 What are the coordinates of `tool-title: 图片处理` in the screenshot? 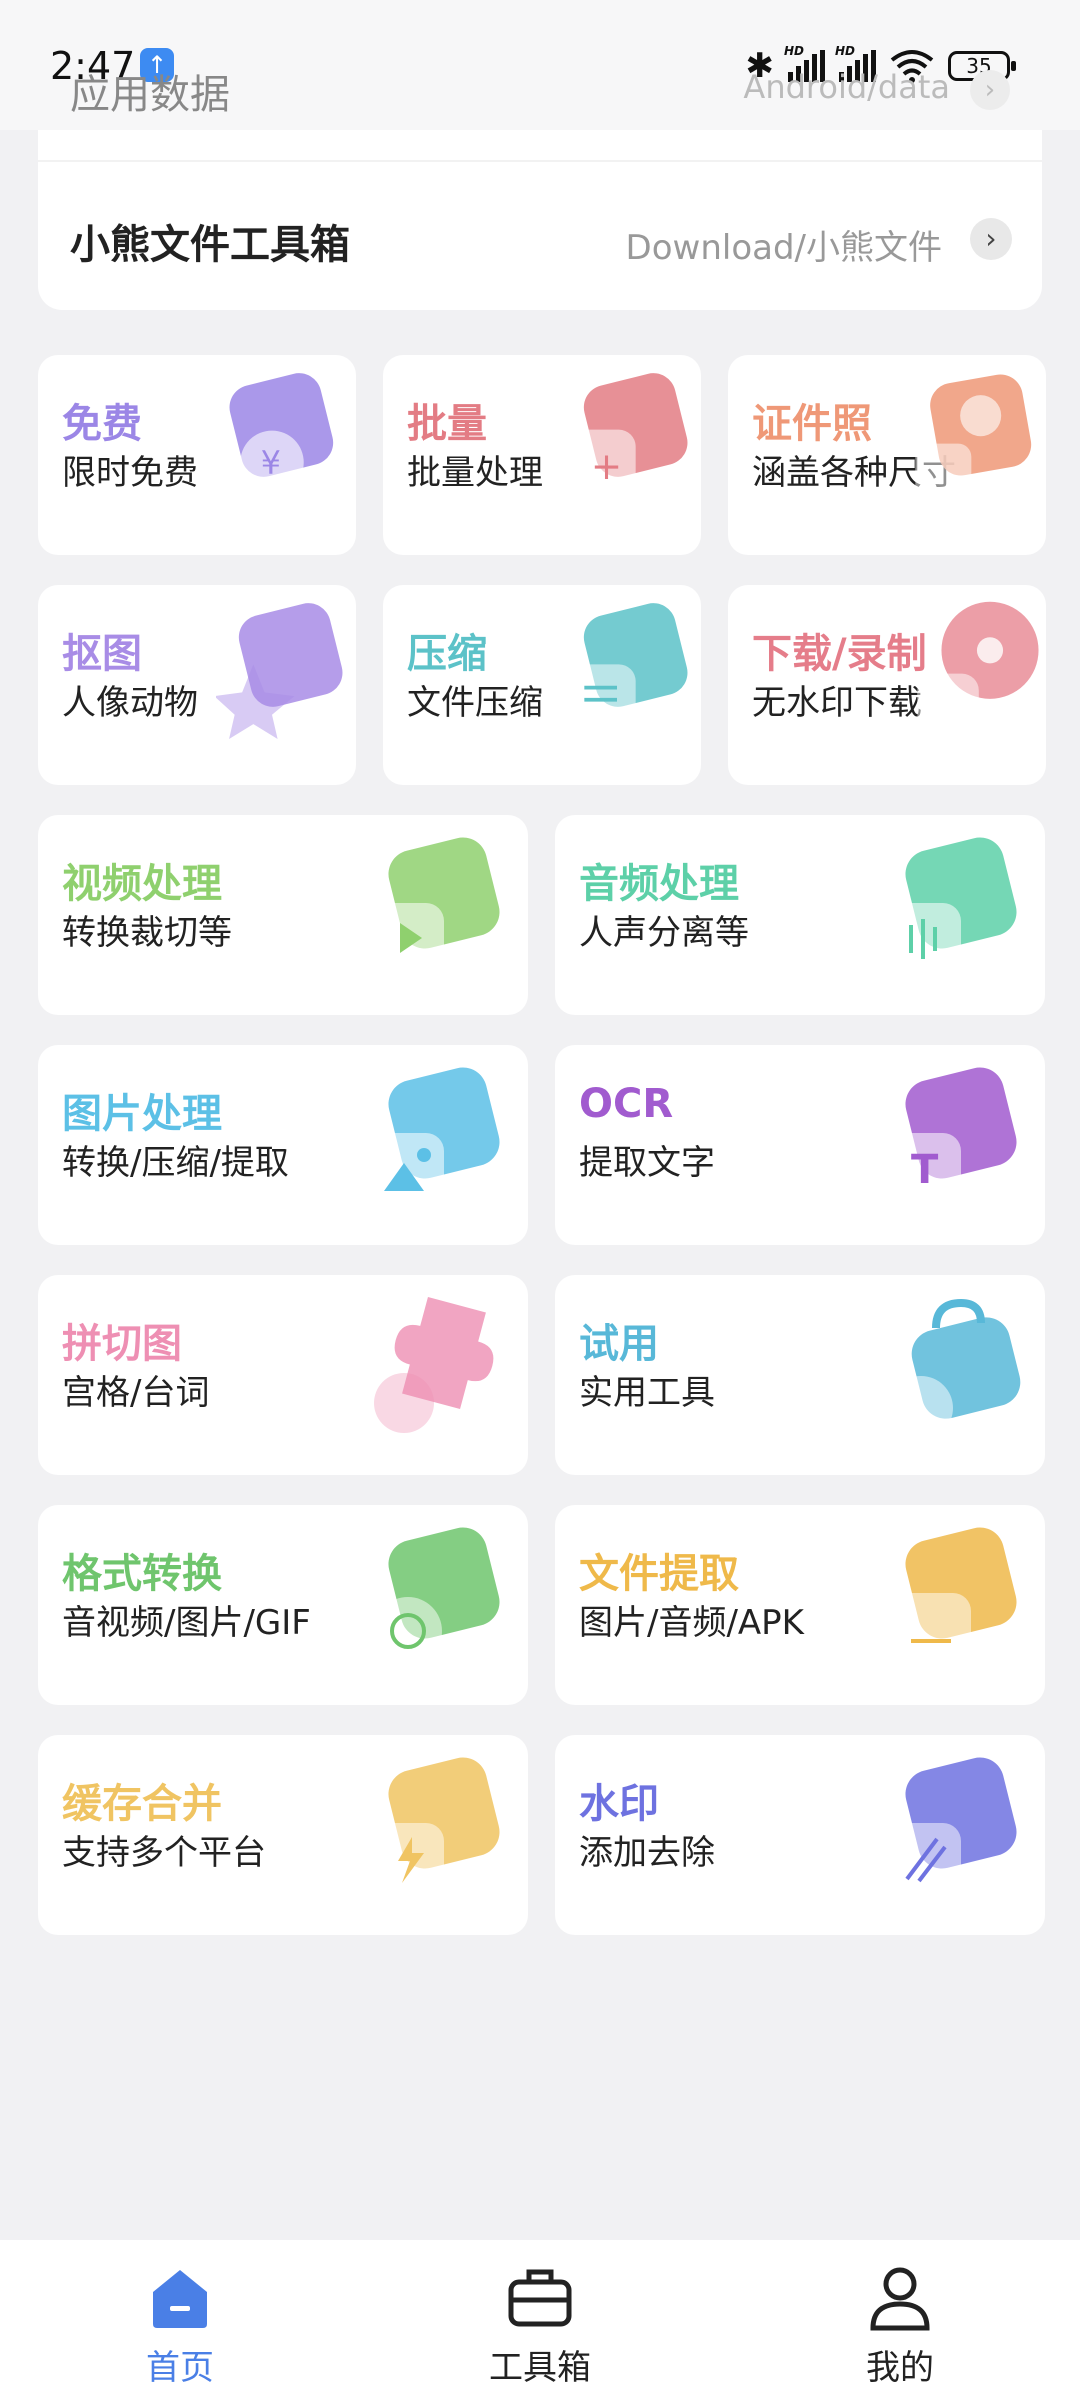 It's located at (142, 1114).